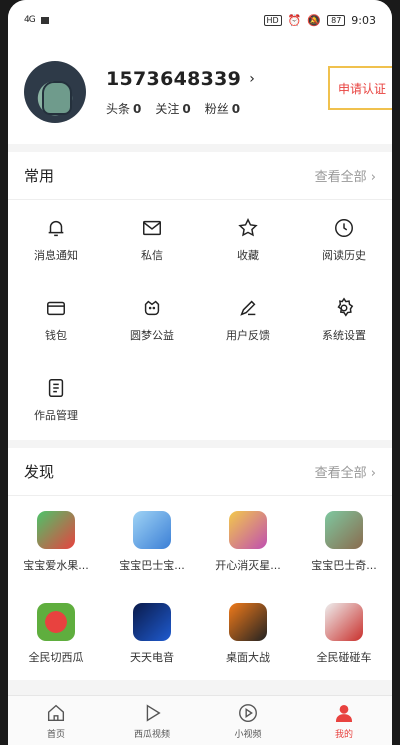 The height and width of the screenshot is (745, 400). I want to click on discover-item: 桌面大战, so click(248, 634).